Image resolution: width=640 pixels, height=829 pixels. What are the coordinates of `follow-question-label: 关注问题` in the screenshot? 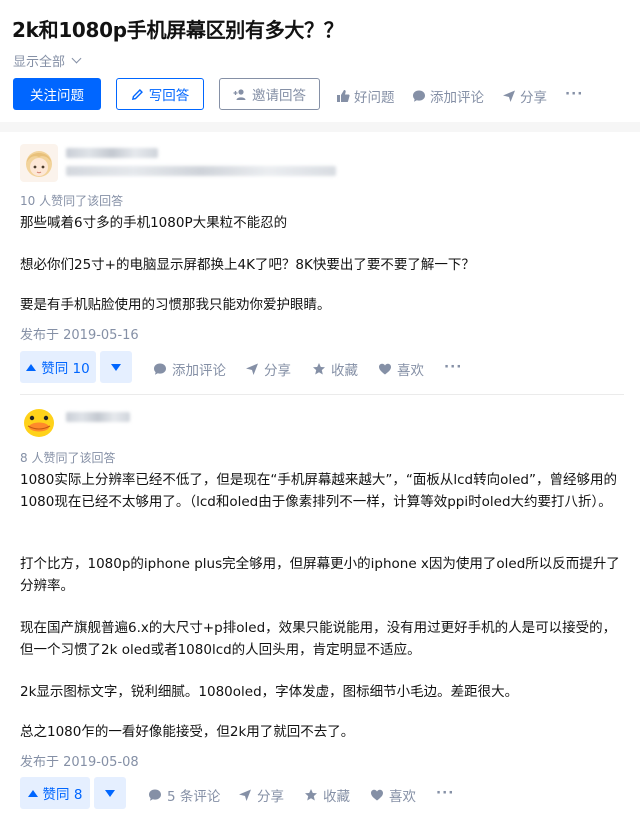 It's located at (57, 96).